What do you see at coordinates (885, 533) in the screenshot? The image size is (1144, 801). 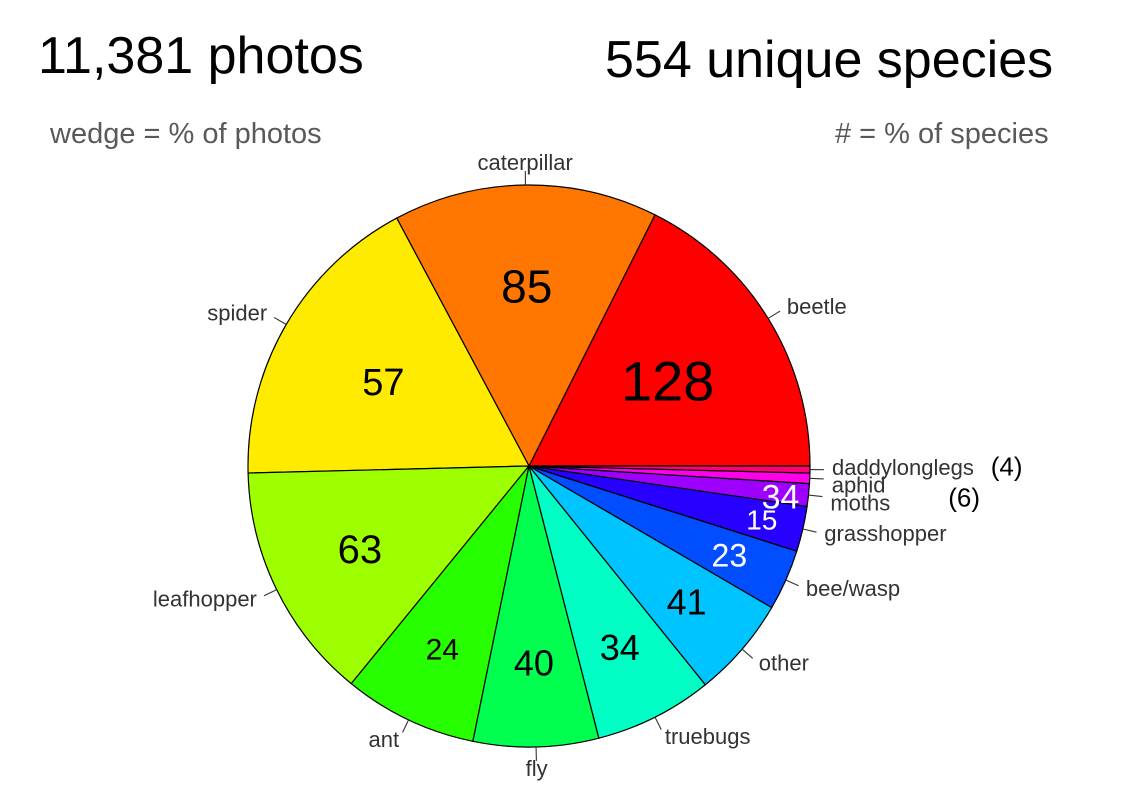 I see `category-label-grasshopper: grasshopper` at bounding box center [885, 533].